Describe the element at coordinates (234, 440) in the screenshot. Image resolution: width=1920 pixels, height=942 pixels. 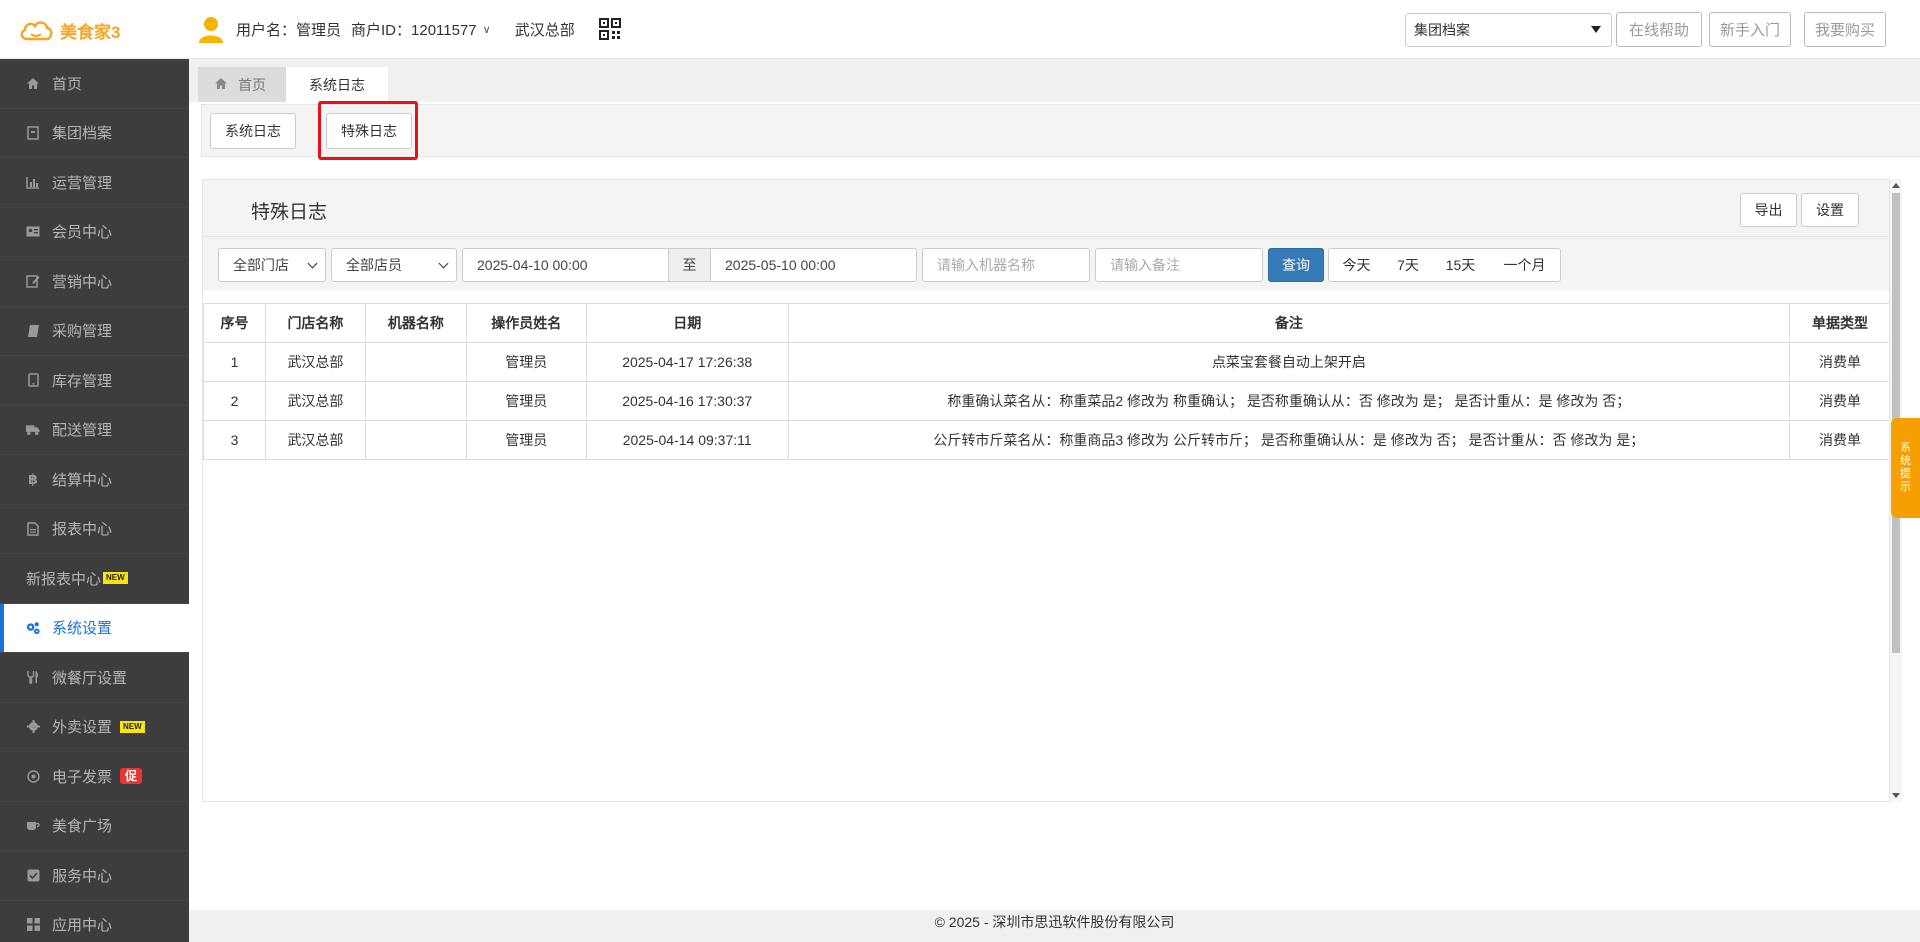
I see `cell-index: 3` at that location.